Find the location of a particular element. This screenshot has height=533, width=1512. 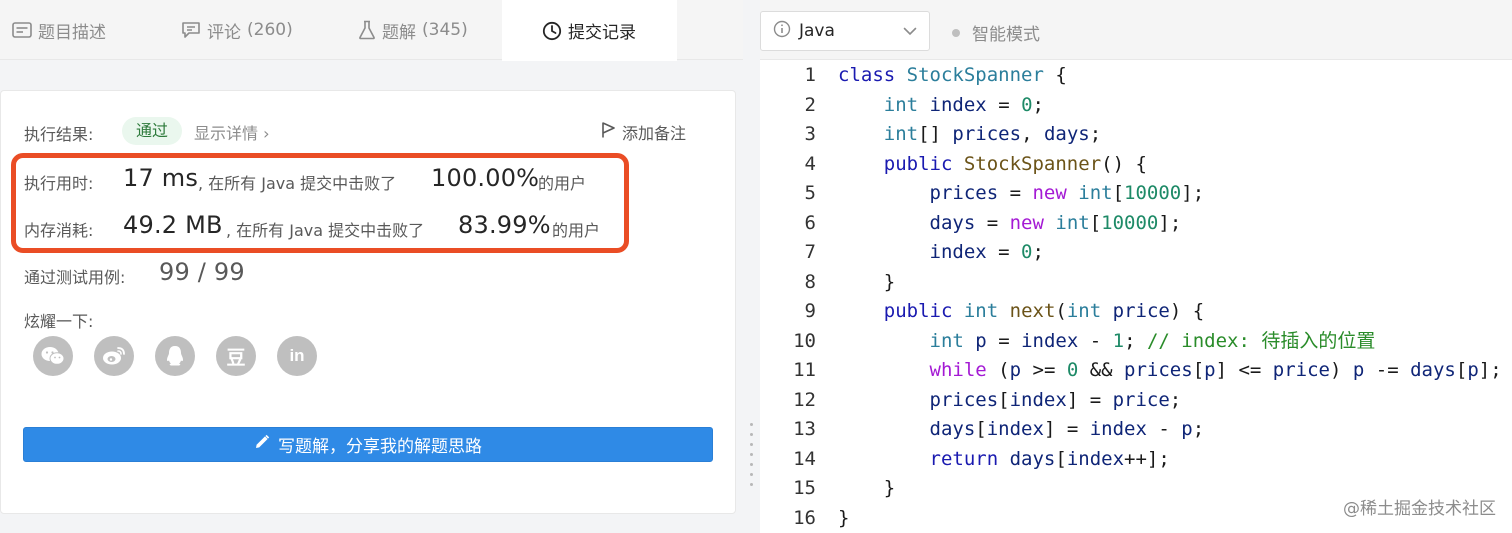

douban-glyph: 豆 is located at coordinates (236, 357).